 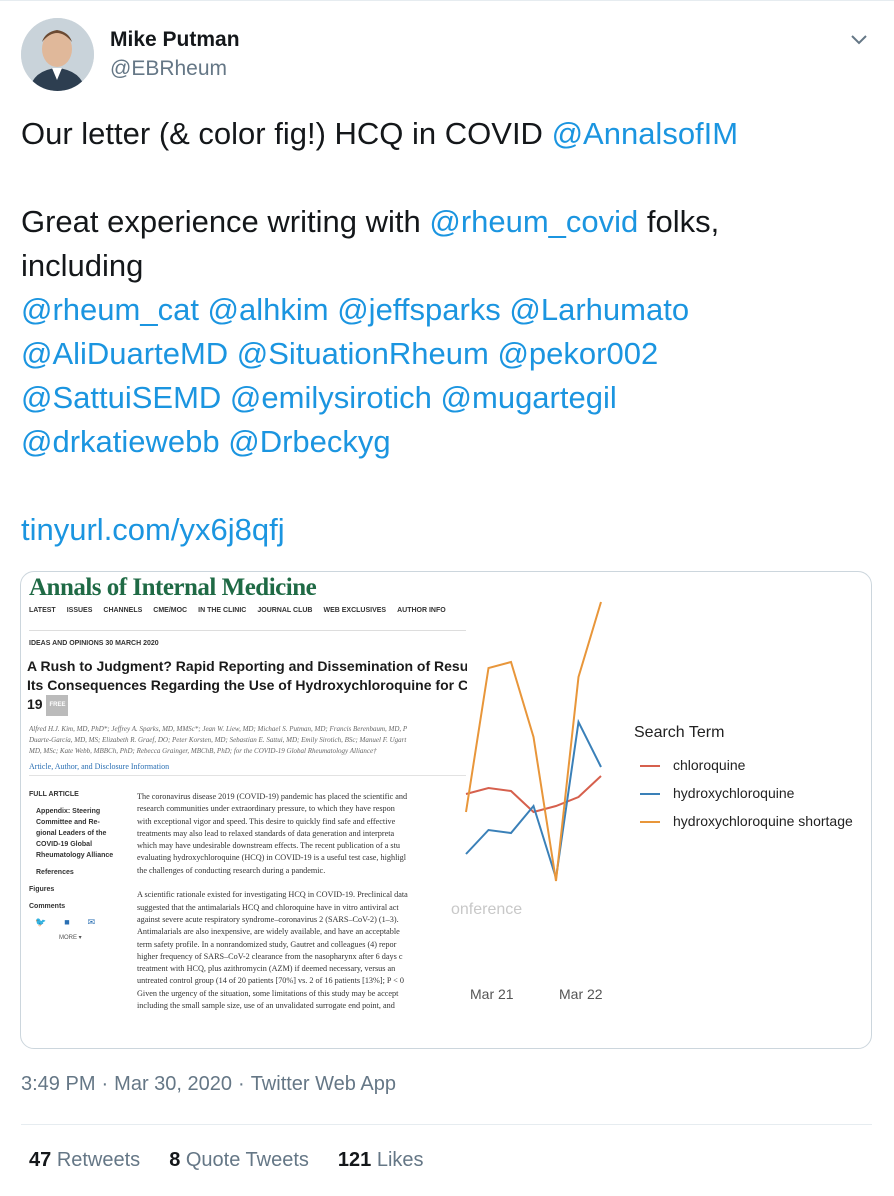 What do you see at coordinates (41, 922) in the screenshot?
I see `twitter-icon: 🐦` at bounding box center [41, 922].